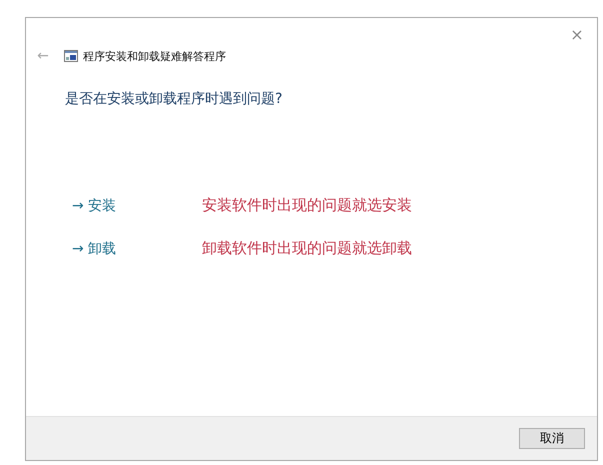 This screenshot has width=603, height=465. I want to click on close-button: ×, so click(577, 35).